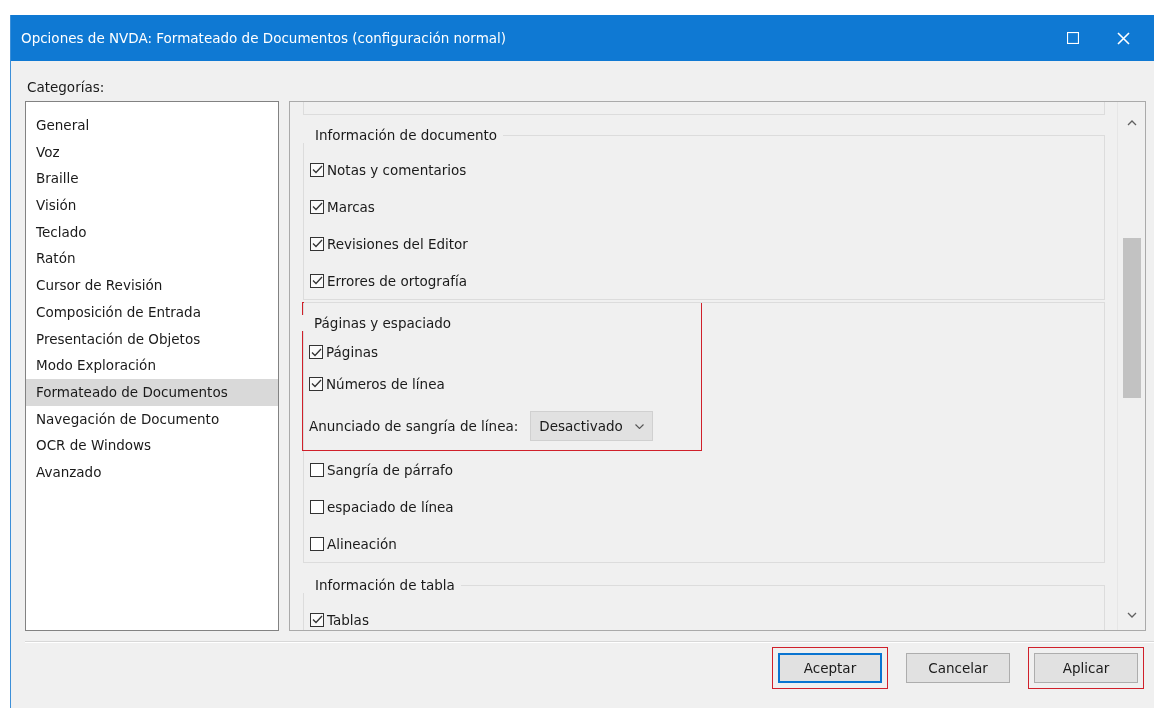 The height and width of the screenshot is (708, 1154). Describe the element at coordinates (152, 125) in the screenshot. I see `category-item: General` at that location.